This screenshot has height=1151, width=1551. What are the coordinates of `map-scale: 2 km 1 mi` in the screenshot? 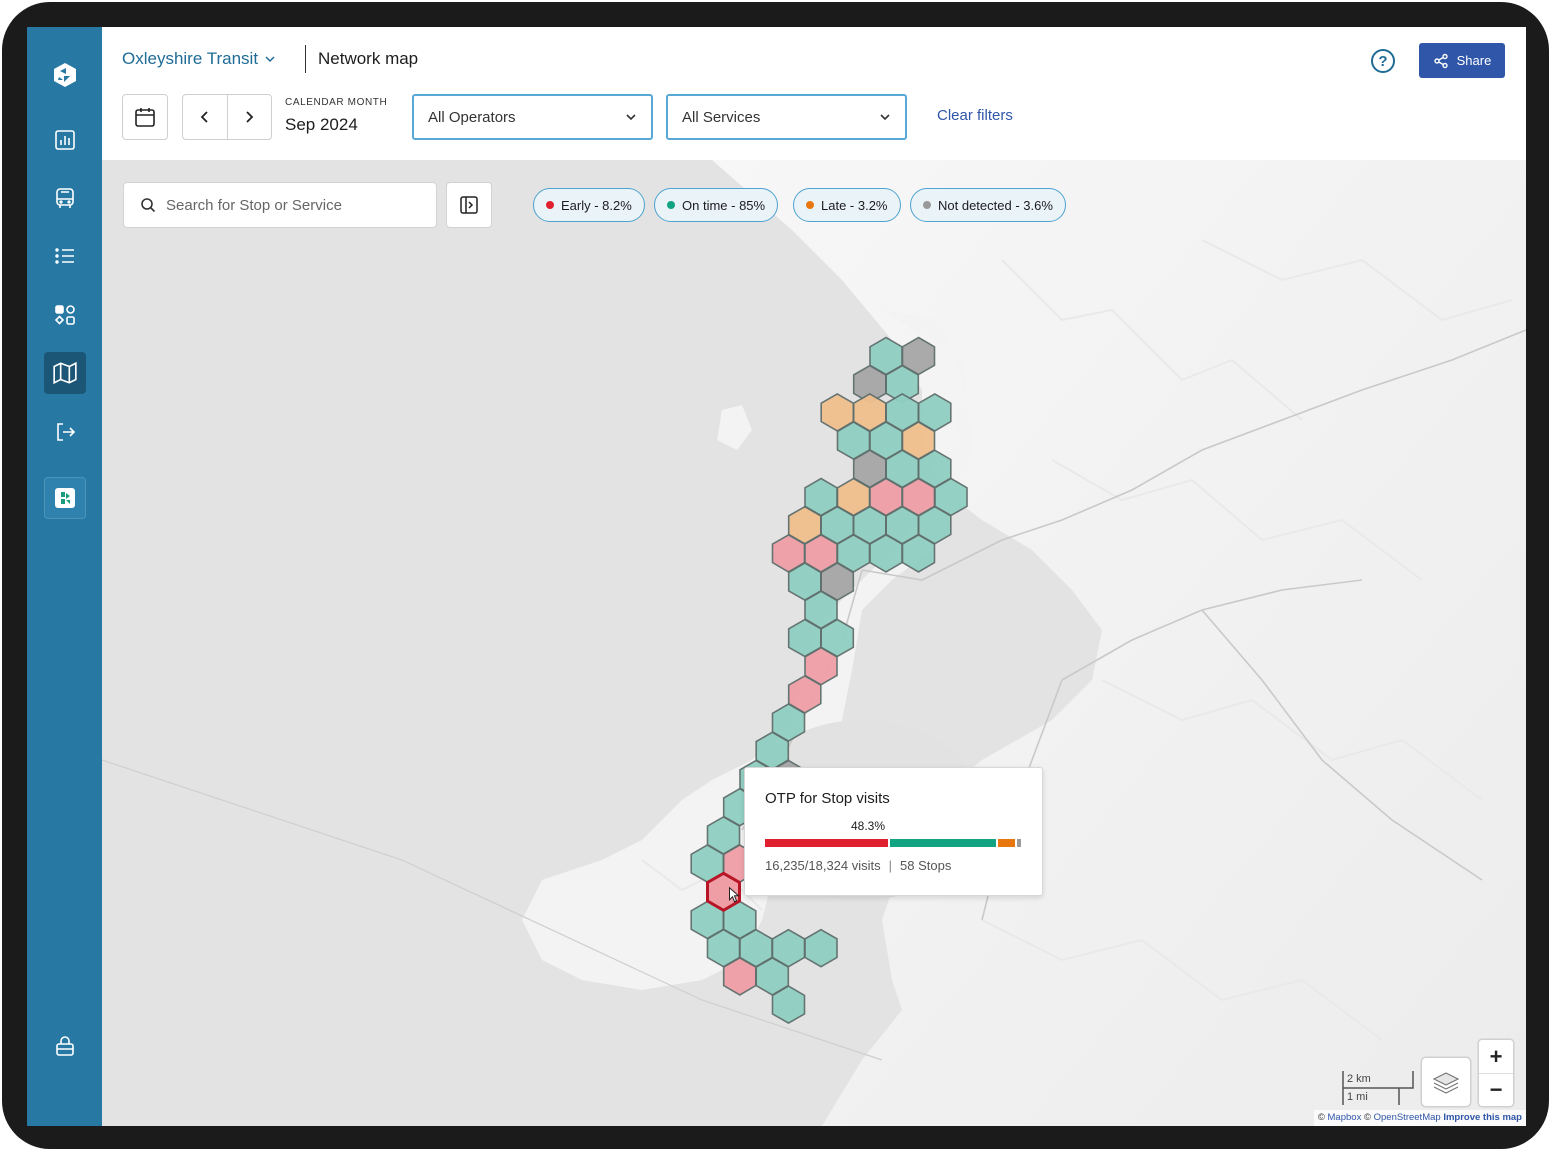 It's located at (1378, 1088).